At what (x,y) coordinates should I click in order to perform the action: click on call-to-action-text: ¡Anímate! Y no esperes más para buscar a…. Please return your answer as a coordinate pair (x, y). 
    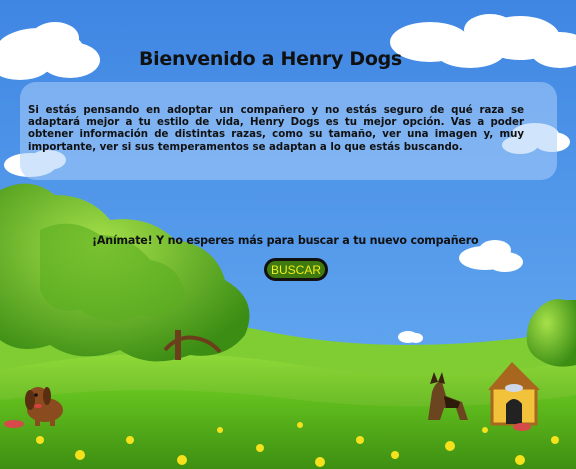
    Looking at the image, I should click on (285, 240).